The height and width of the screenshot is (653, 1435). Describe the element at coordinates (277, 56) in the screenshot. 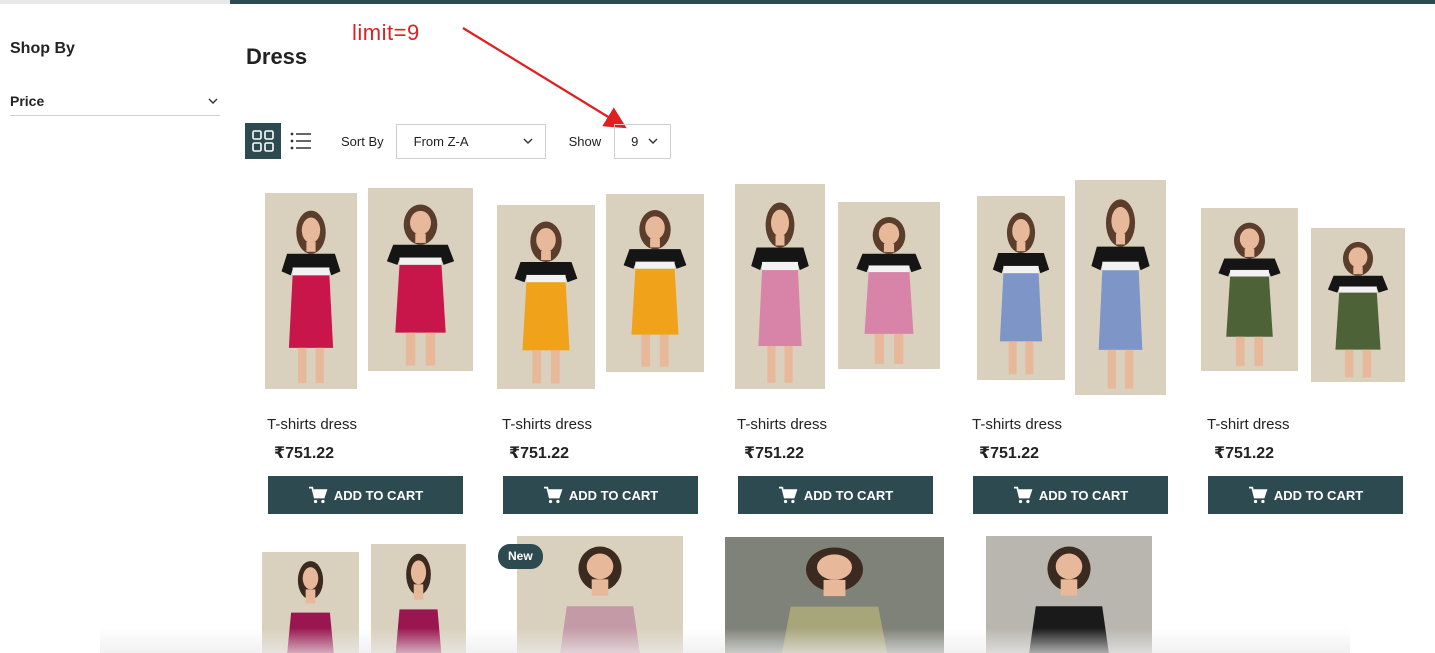

I see `page-title: Dress` at that location.